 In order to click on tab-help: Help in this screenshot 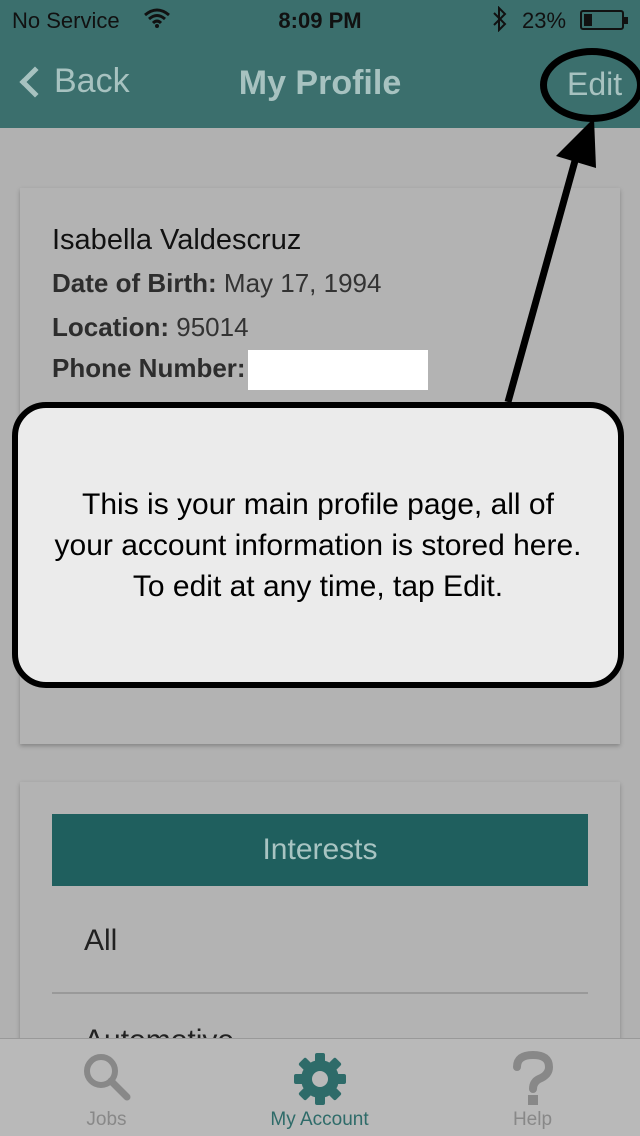, I will do `click(532, 1087)`.